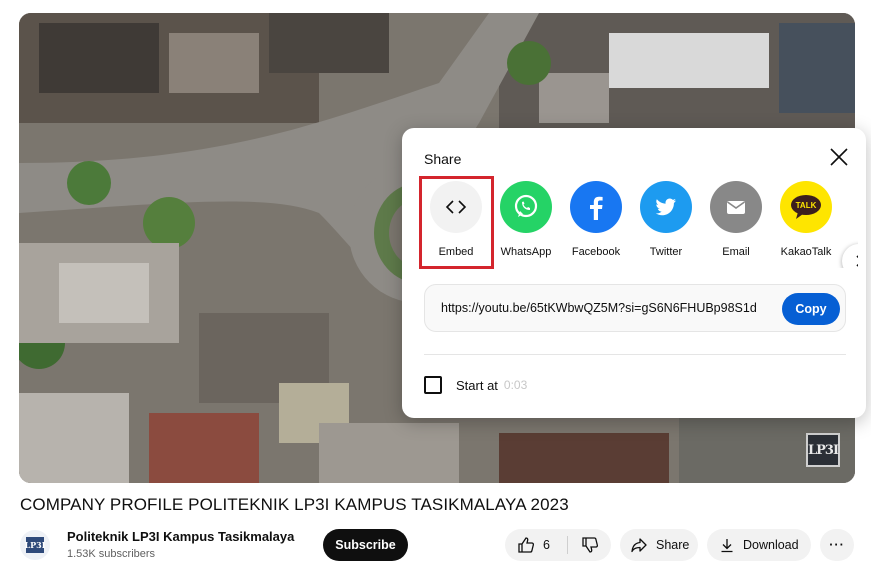 The width and height of the screenshot is (871, 567). I want to click on share-button-label: Share, so click(673, 545).